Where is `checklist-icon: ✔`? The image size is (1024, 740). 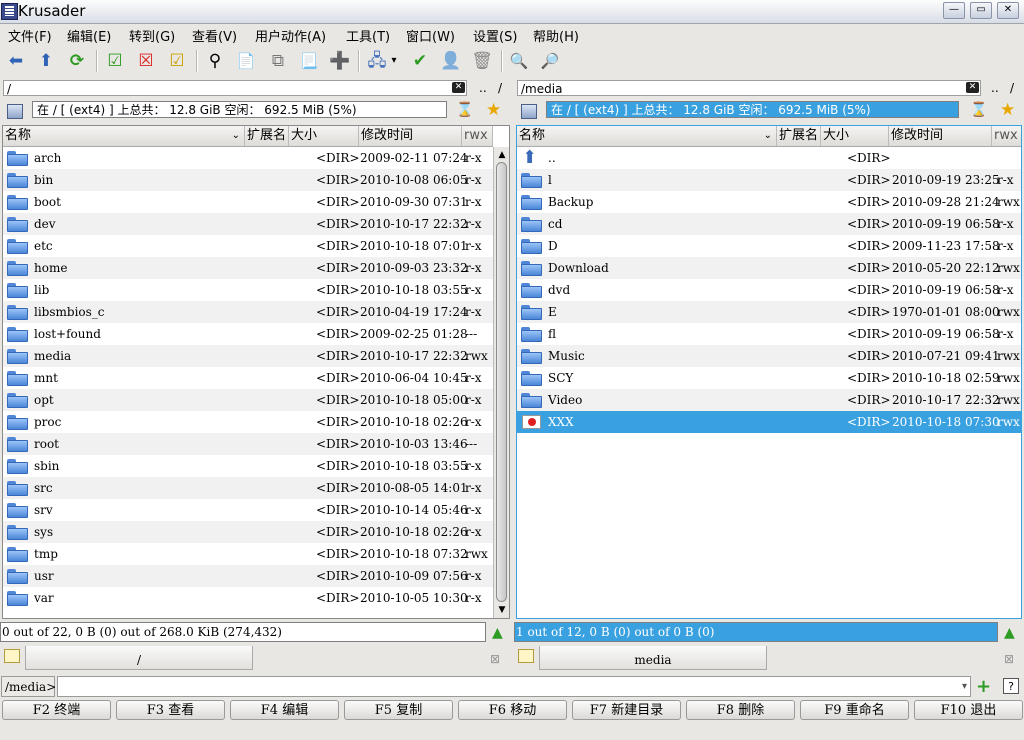
checklist-icon: ✔ is located at coordinates (420, 61).